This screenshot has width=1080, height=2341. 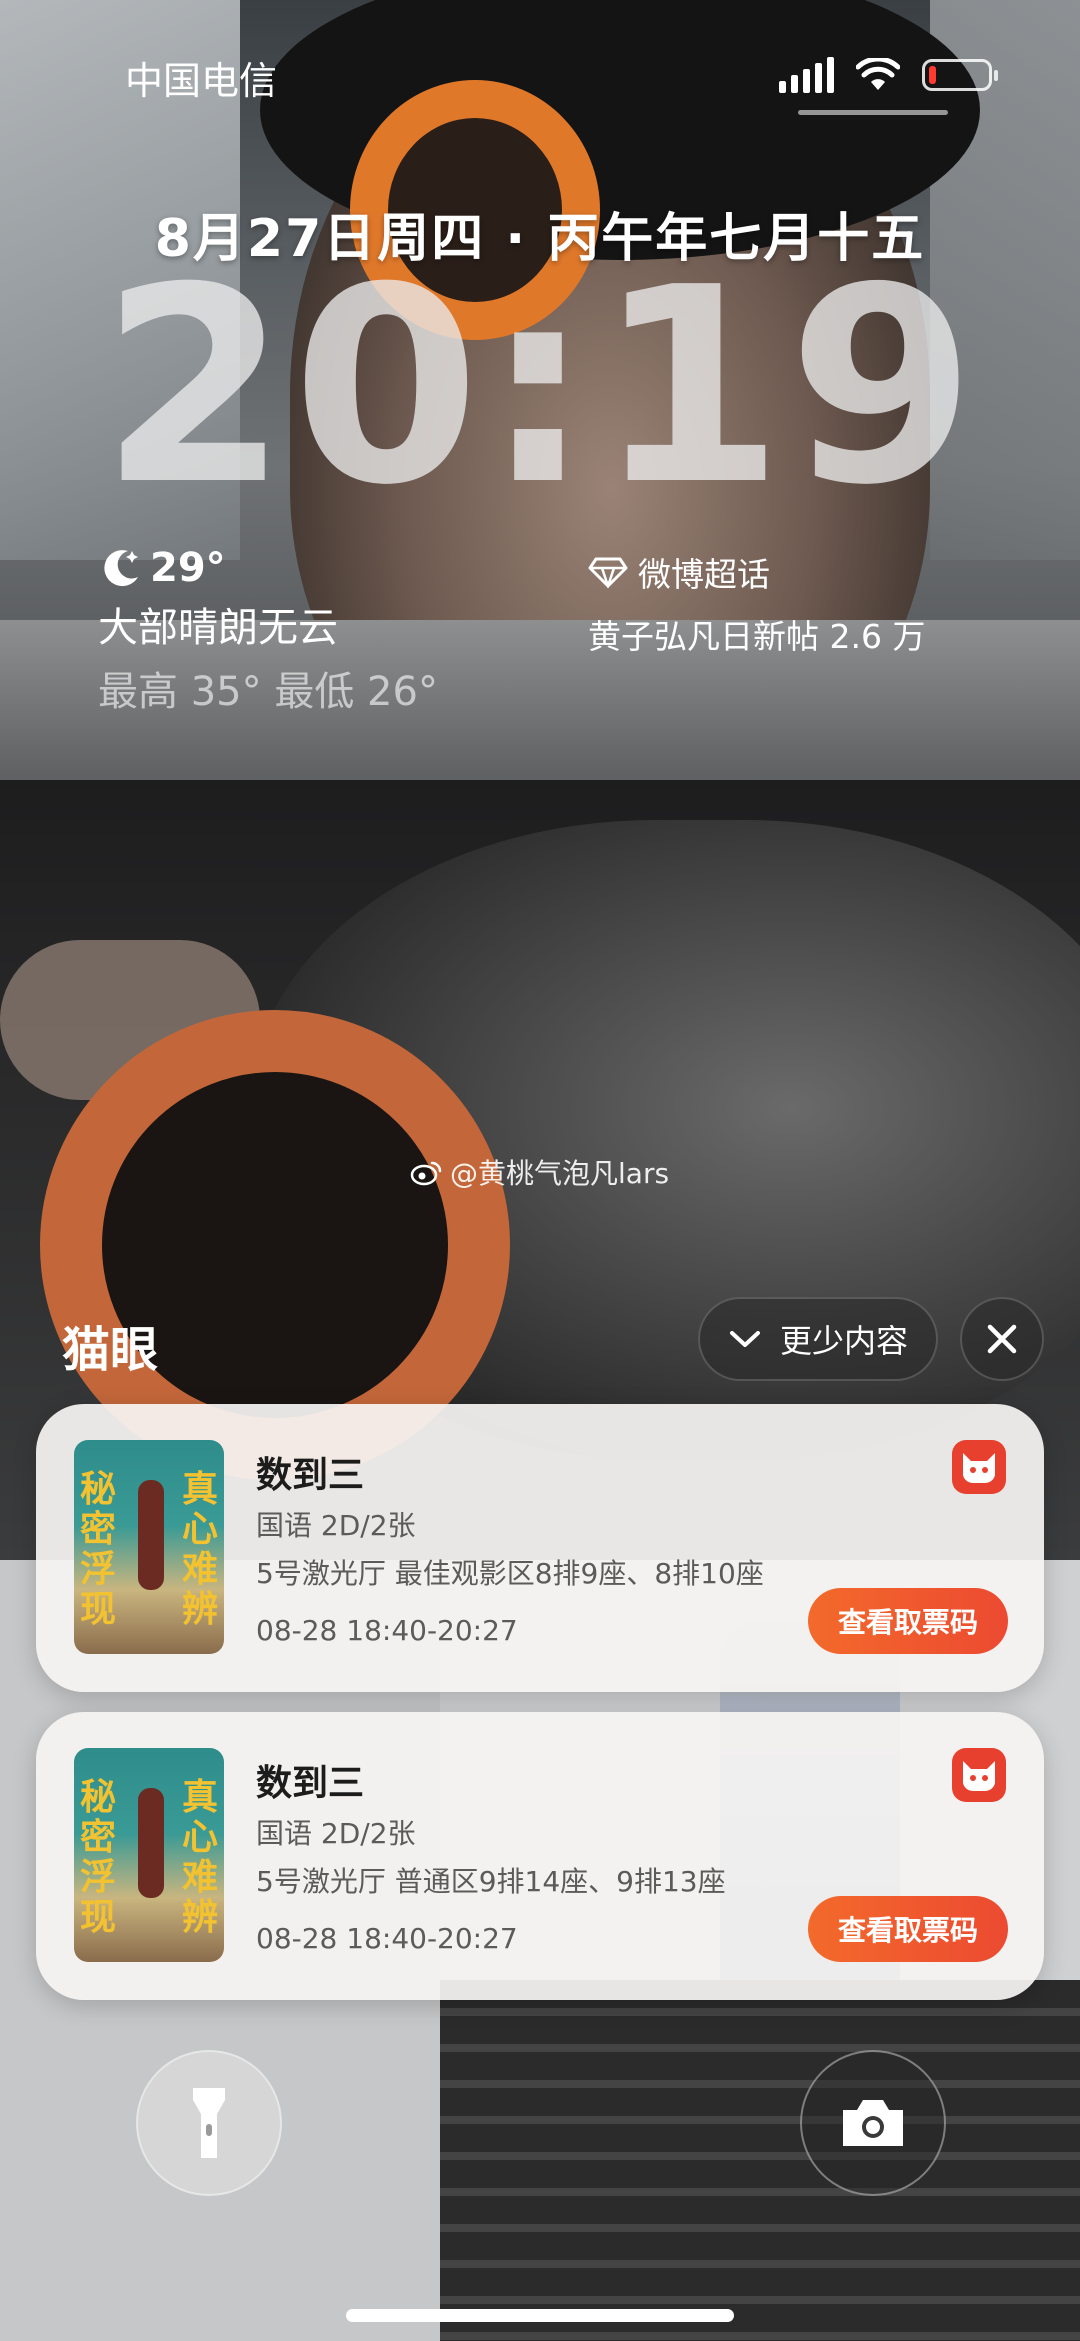 I want to click on flashlight-icon, so click(x=209, y=2123).